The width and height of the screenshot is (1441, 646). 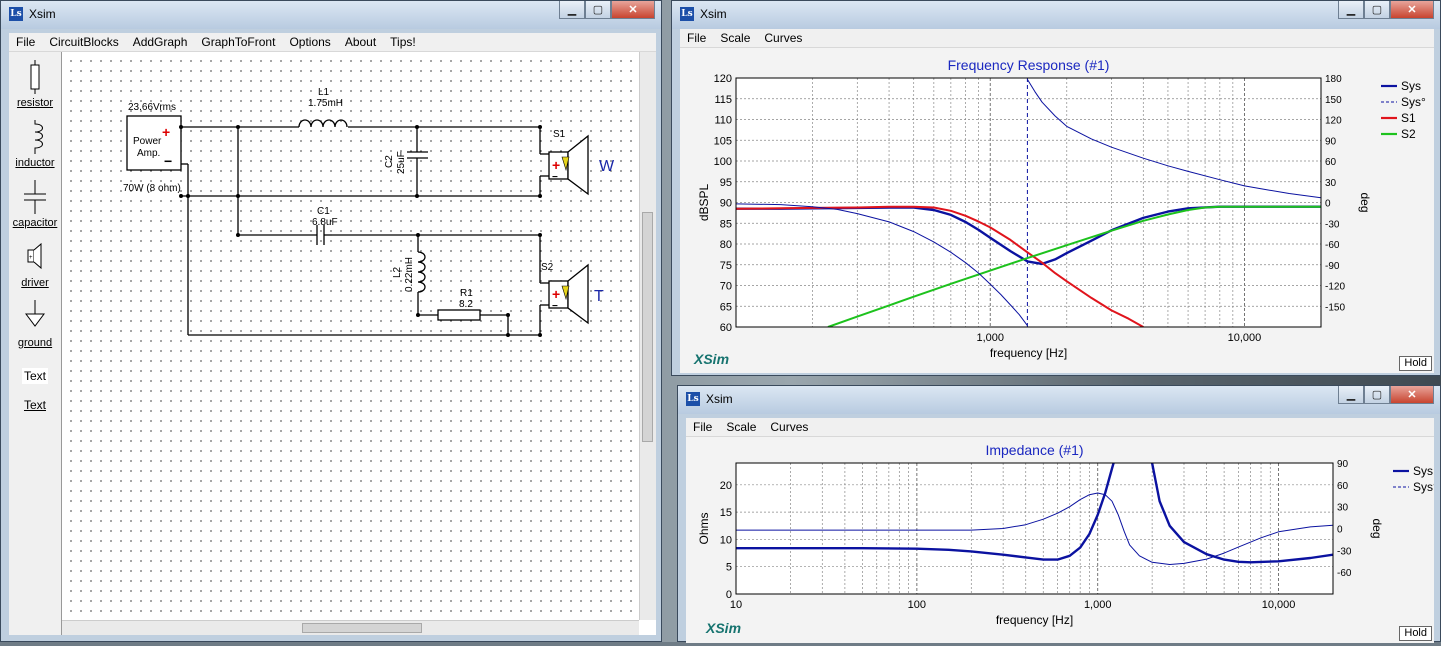 I want to click on menu-tips: Tips!, so click(x=403, y=42).